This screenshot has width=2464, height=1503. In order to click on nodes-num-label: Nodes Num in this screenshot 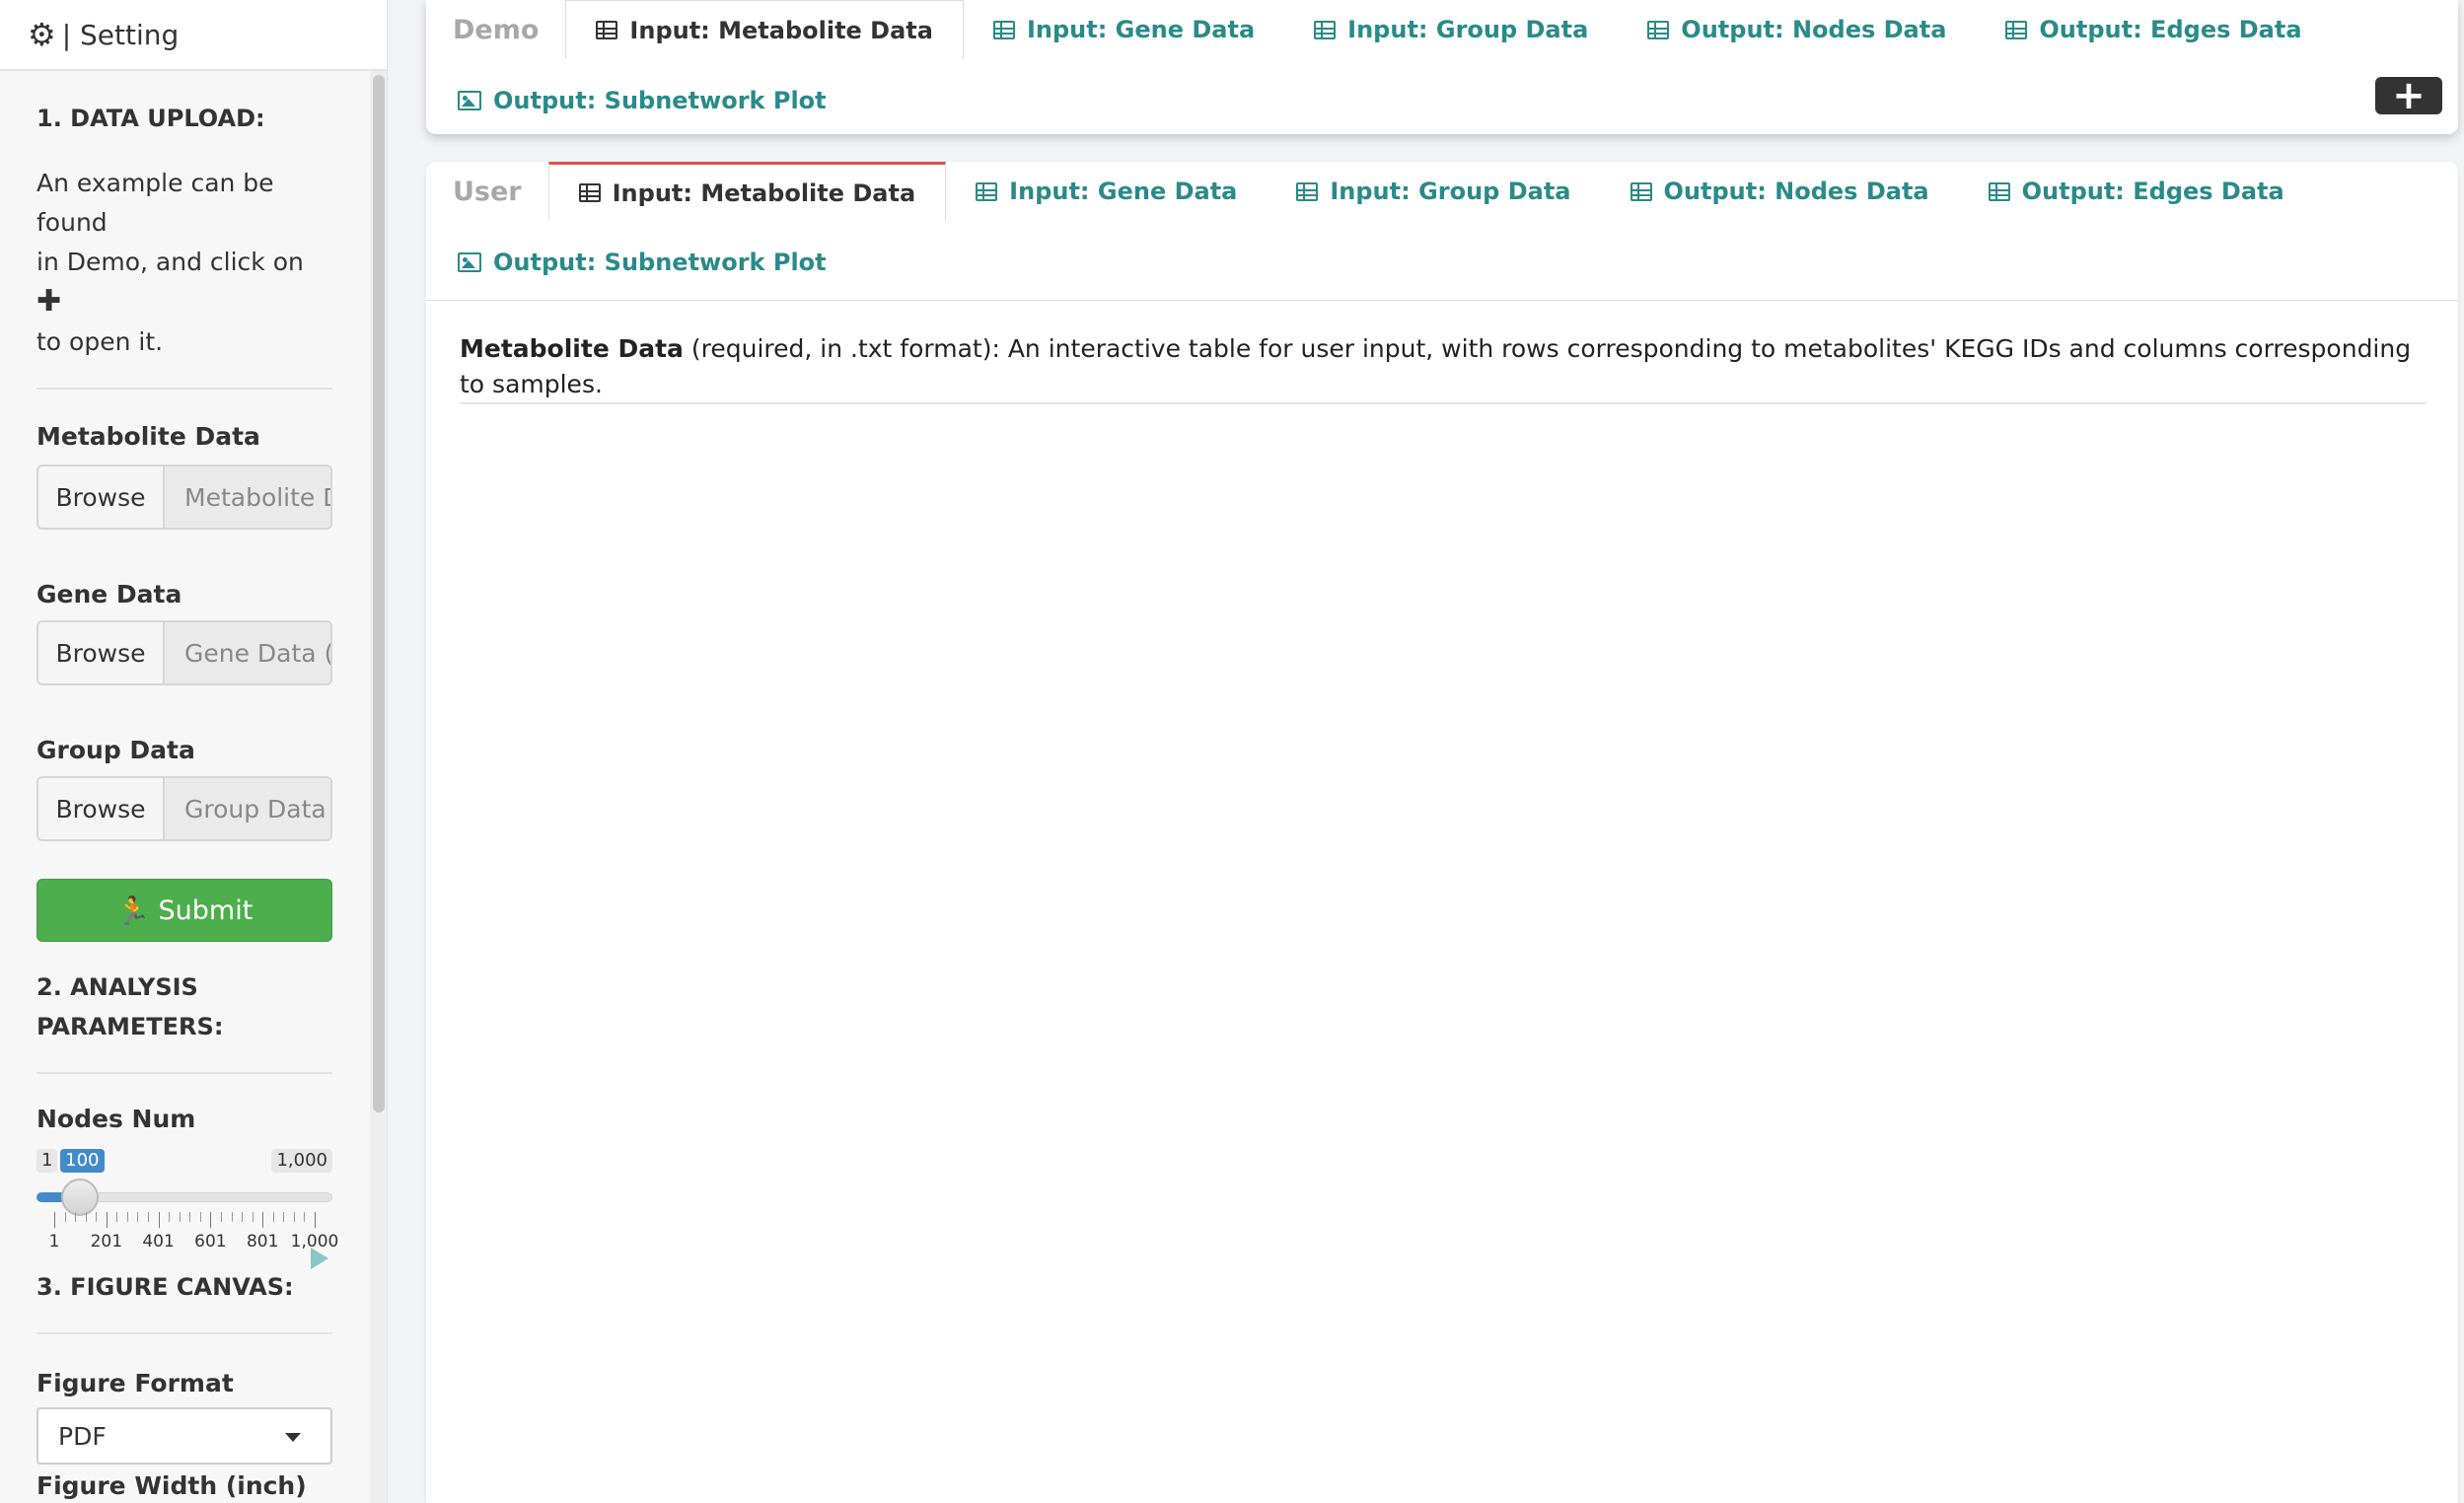, I will do `click(116, 1119)`.